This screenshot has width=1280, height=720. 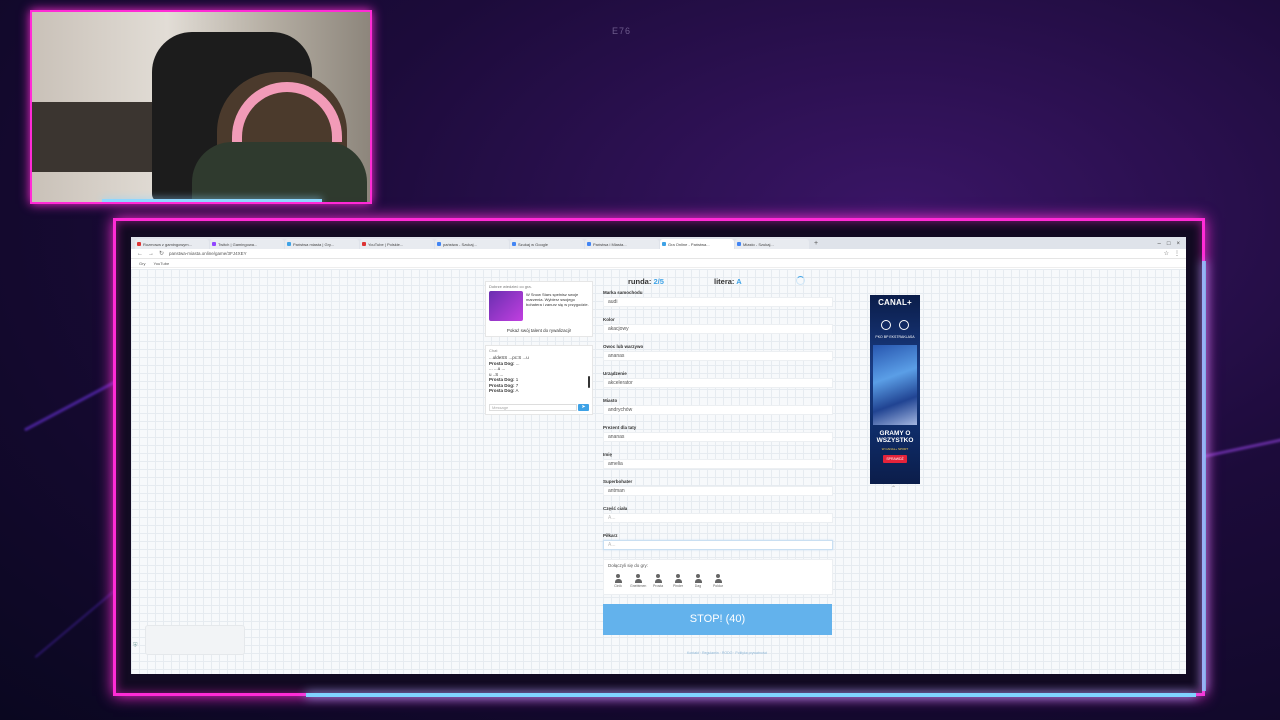 What do you see at coordinates (895, 337) in the screenshot?
I see `banner-league: PKO BP EKSTRAKLASA` at bounding box center [895, 337].